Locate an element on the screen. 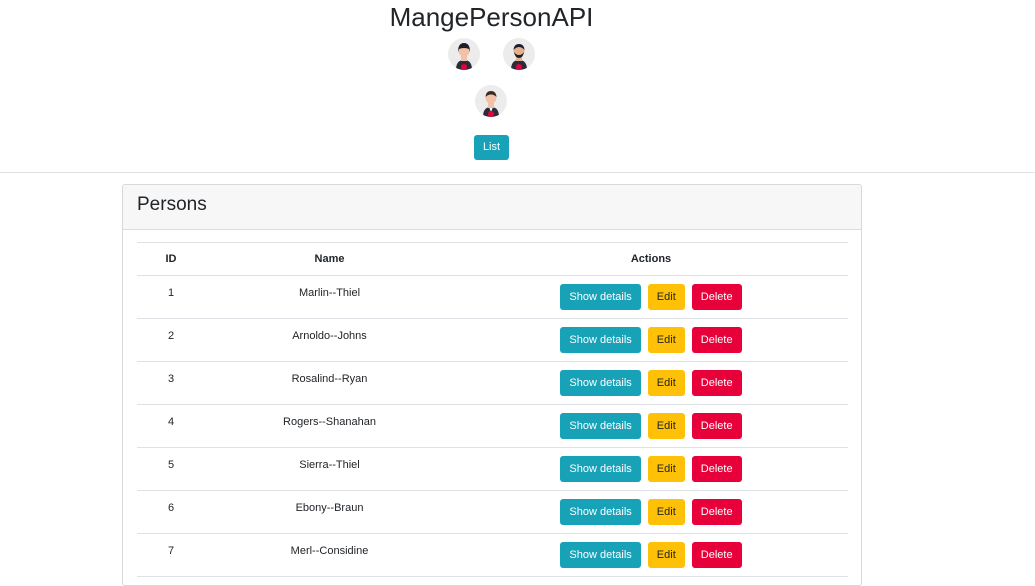 The width and height of the screenshot is (1035, 586). person-id: 1 is located at coordinates (171, 293).